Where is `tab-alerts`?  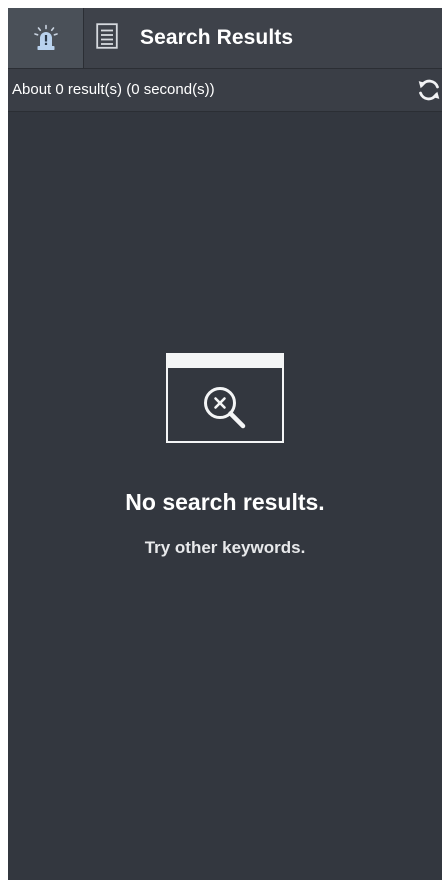
tab-alerts is located at coordinates (46, 38).